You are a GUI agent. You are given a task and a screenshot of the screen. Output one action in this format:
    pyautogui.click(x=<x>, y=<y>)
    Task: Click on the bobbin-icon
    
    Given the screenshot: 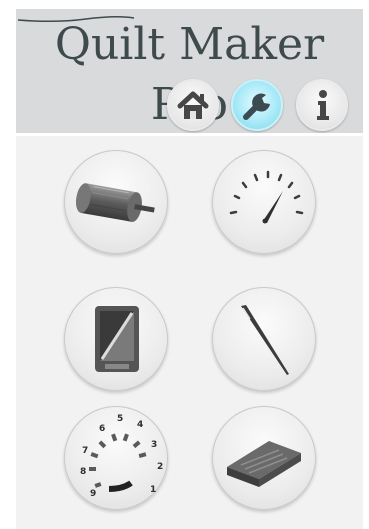 What is the action you would take?
    pyautogui.click(x=115, y=202)
    